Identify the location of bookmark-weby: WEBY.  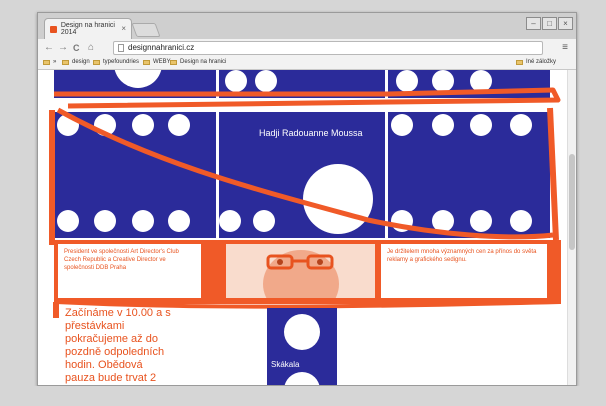
(157, 62).